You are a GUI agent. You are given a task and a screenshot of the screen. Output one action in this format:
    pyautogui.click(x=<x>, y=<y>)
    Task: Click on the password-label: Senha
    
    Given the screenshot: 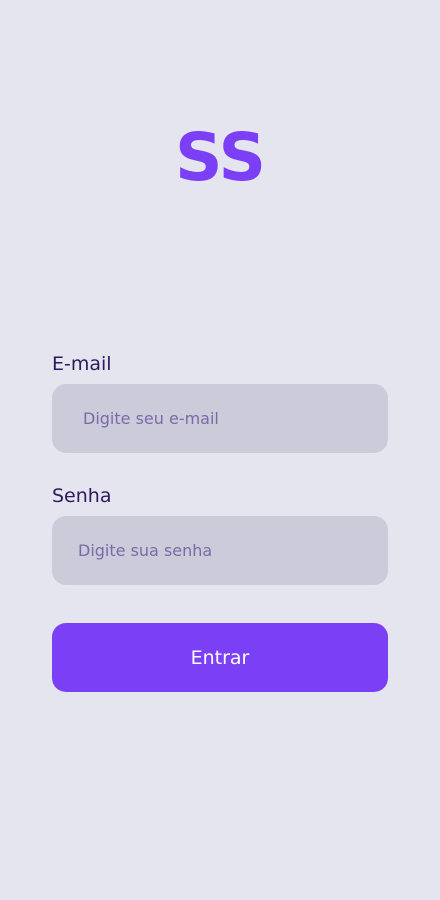 What is the action you would take?
    pyautogui.click(x=82, y=496)
    